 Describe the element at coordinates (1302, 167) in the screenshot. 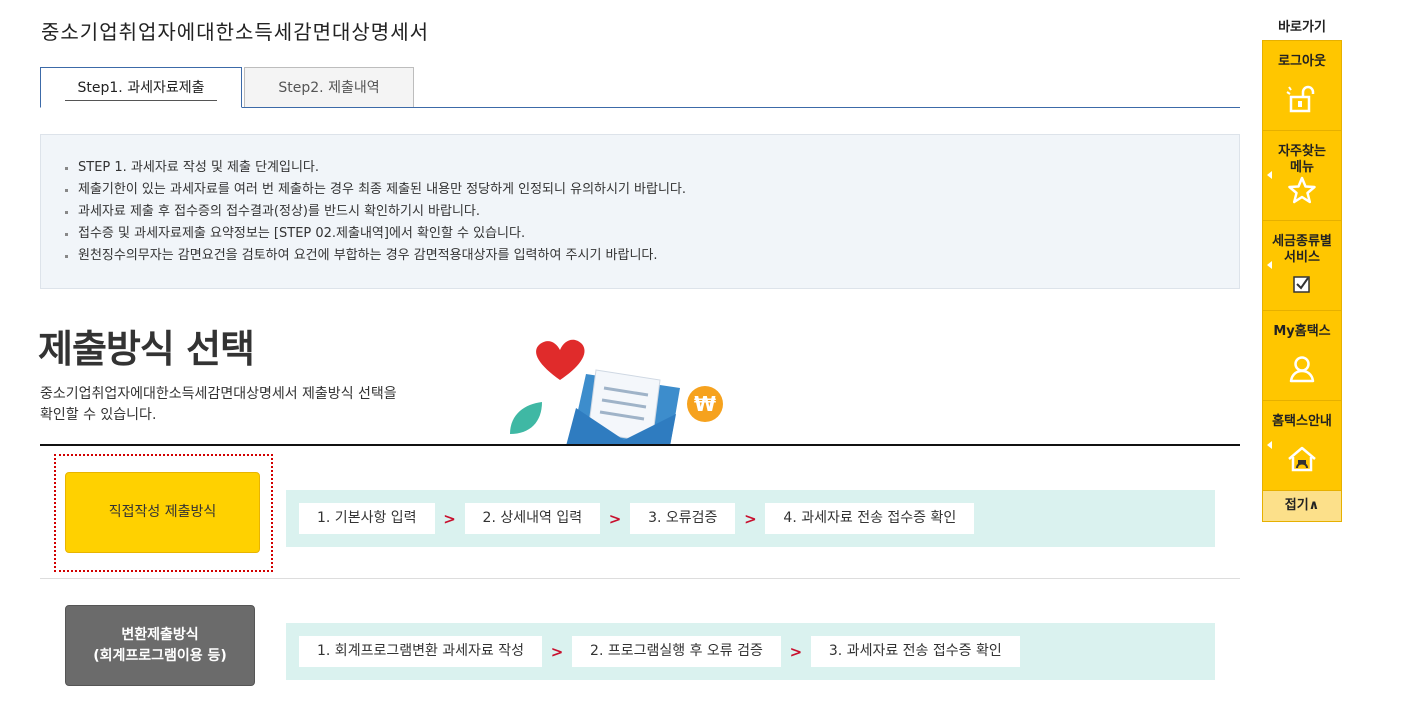

I see `quick-favorite-label-line2: 메뉴` at that location.